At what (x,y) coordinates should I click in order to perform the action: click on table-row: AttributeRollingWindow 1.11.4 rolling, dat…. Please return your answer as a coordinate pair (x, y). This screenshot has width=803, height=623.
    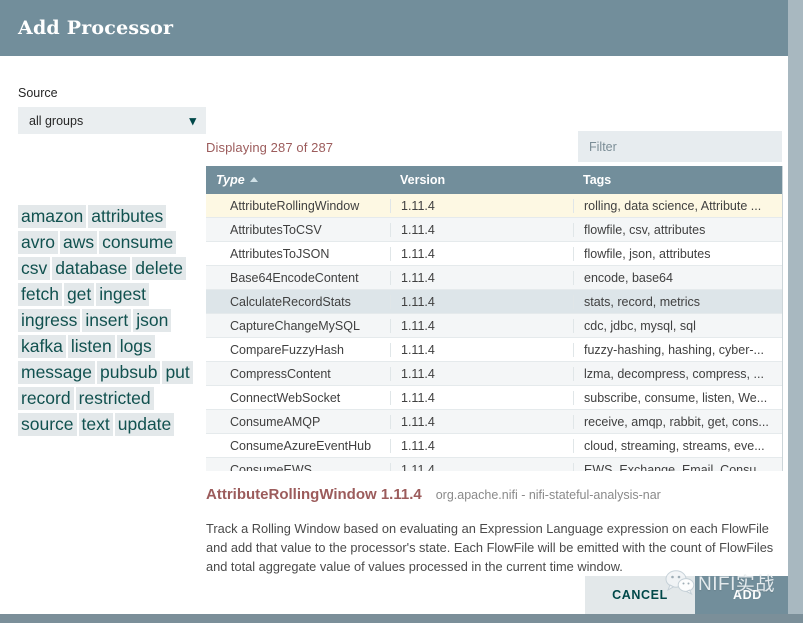
    Looking at the image, I should click on (494, 206).